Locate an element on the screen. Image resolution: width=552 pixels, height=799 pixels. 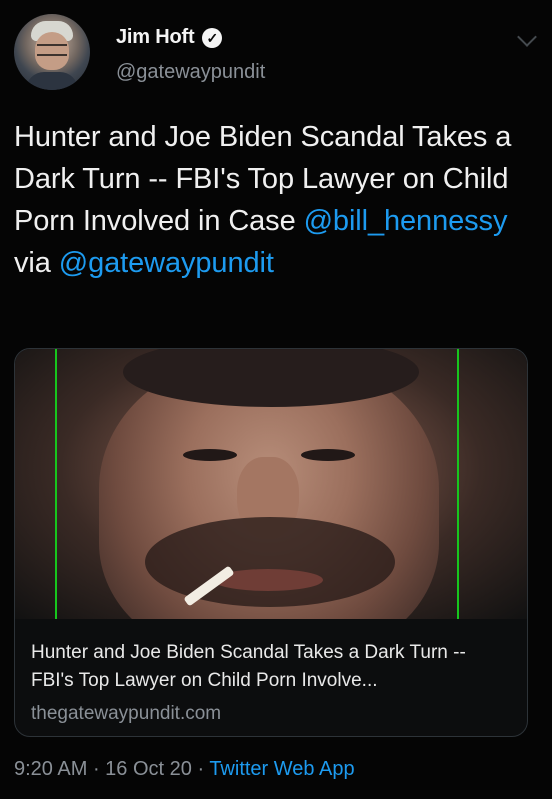
portrait-beard is located at coordinates (270, 562).